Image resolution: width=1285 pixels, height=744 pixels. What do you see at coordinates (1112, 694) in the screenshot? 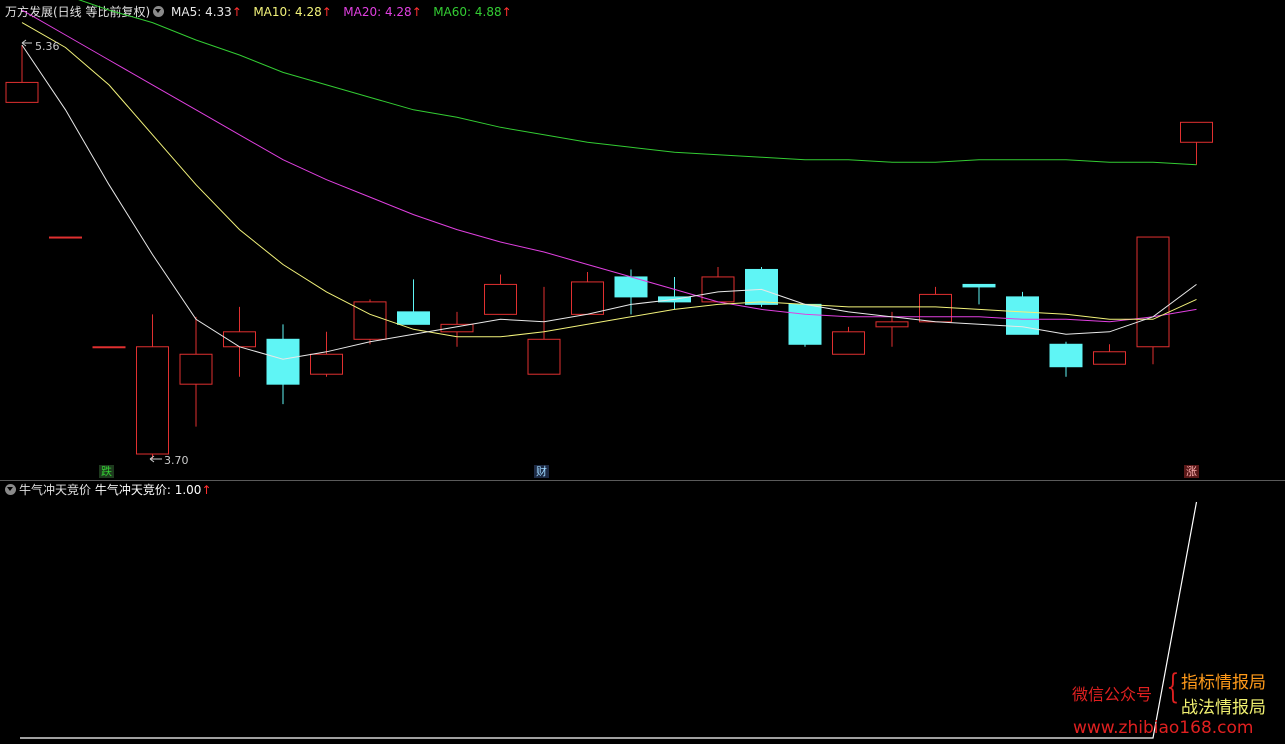
I see `wechat-label: 微信公众号` at bounding box center [1112, 694].